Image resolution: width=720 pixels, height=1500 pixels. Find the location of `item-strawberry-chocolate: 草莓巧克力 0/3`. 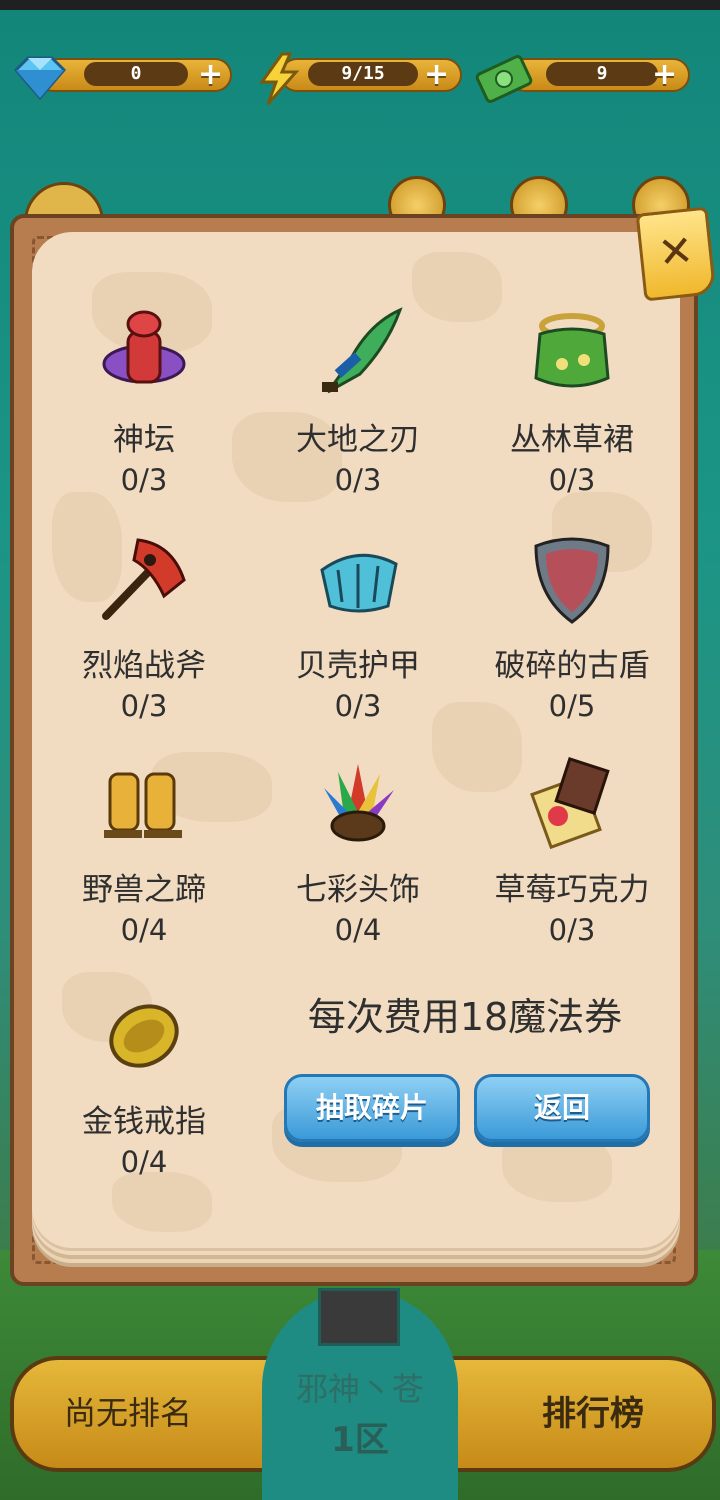

item-strawberry-chocolate: 草莓巧克力 0/3 is located at coordinates (572, 852).